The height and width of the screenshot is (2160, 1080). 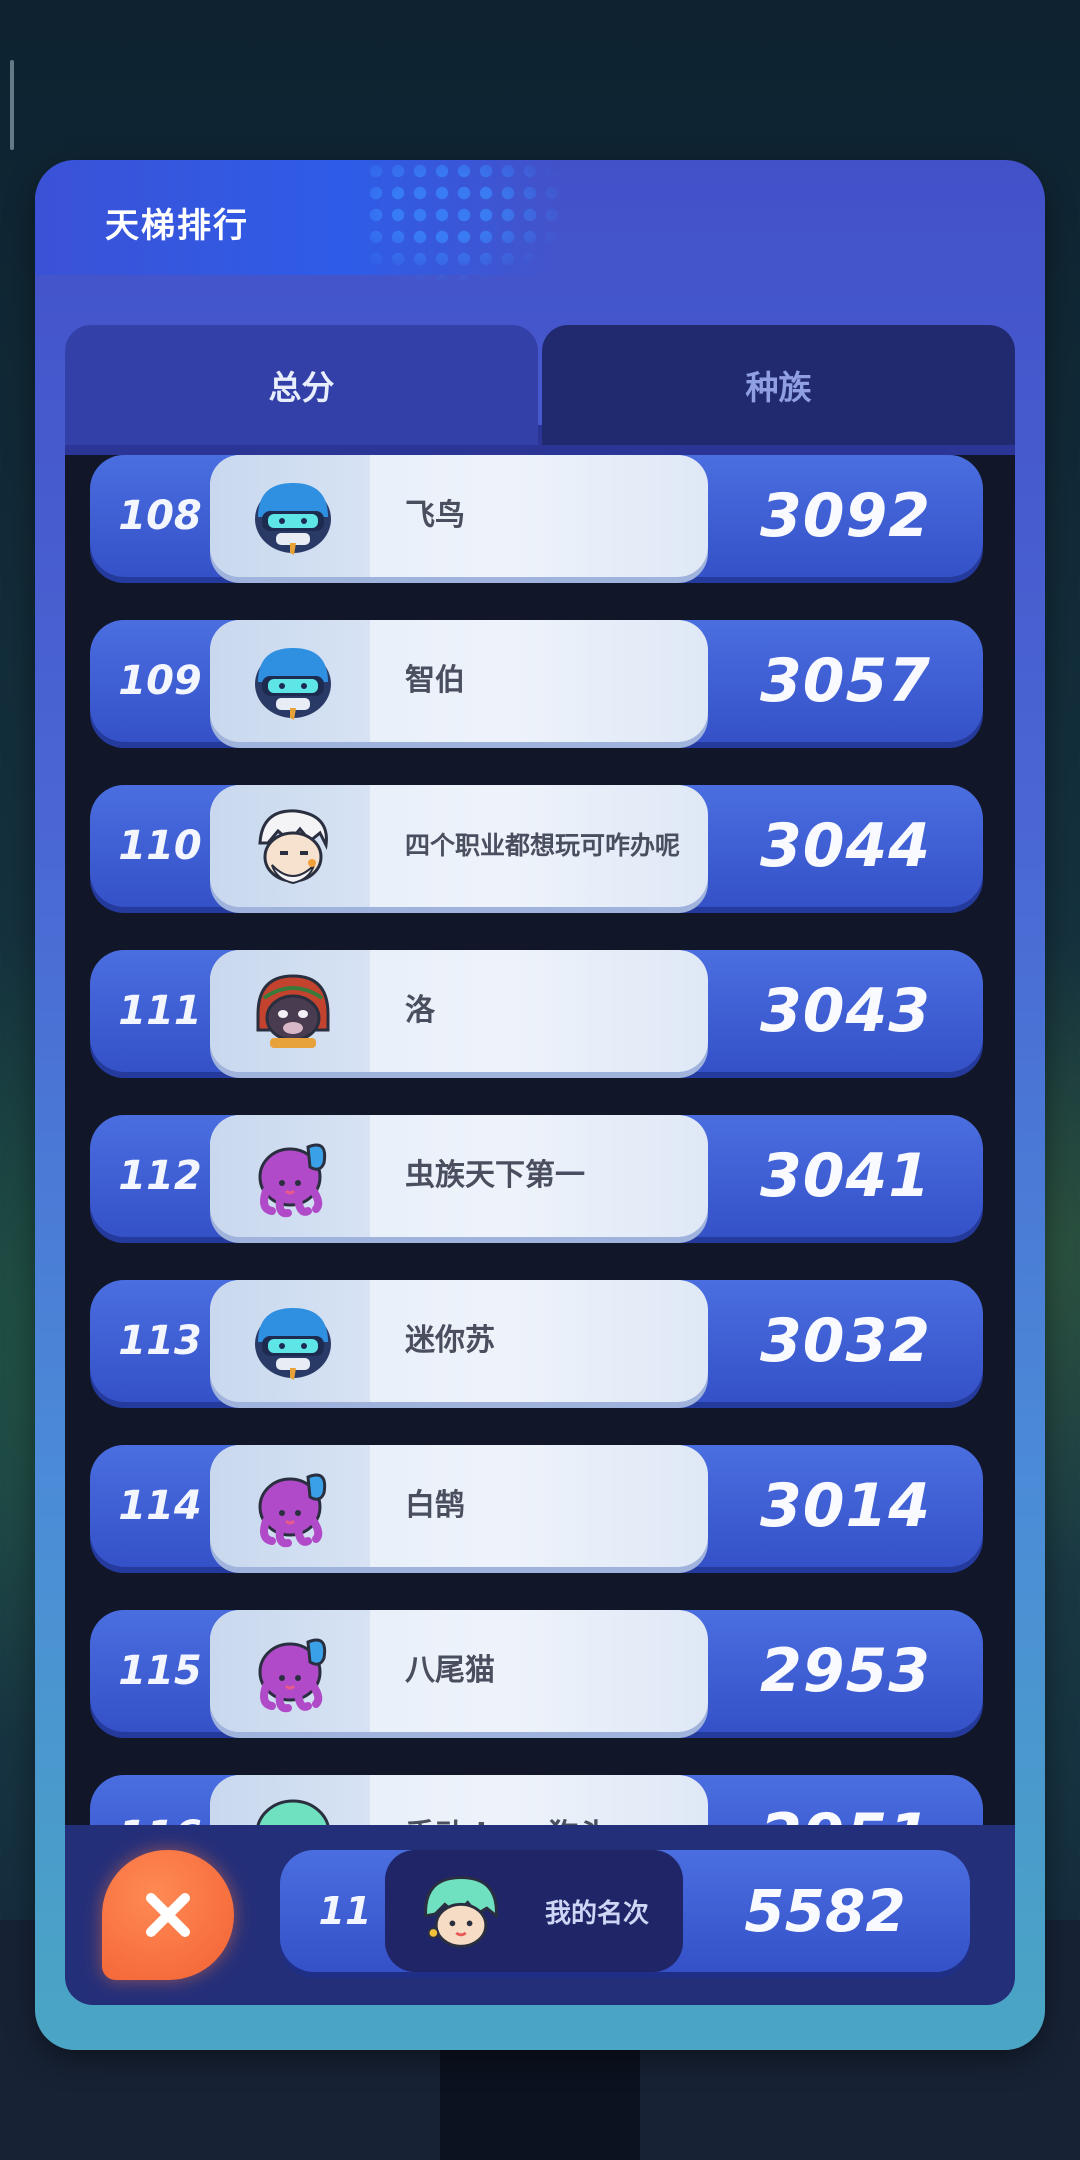 What do you see at coordinates (597, 1913) in the screenshot?
I see `my-rank-label: 我的名次` at bounding box center [597, 1913].